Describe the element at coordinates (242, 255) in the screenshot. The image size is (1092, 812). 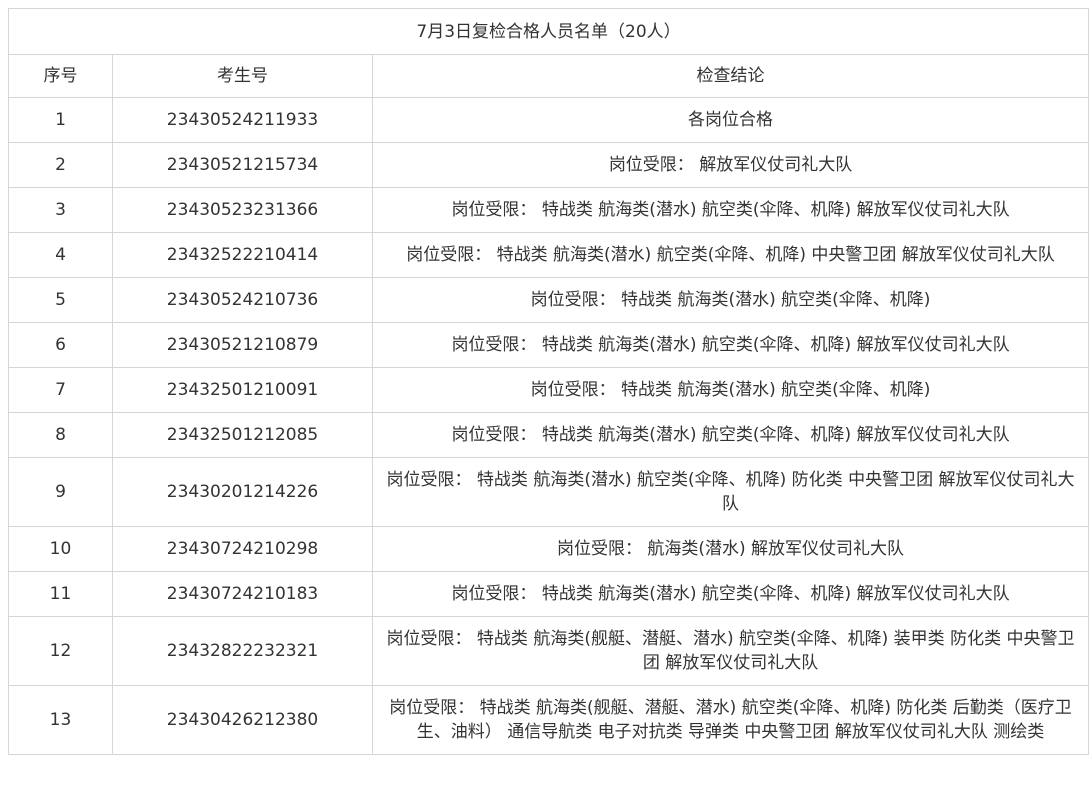
I see `row-exam-id-cell: 23432522210414` at that location.